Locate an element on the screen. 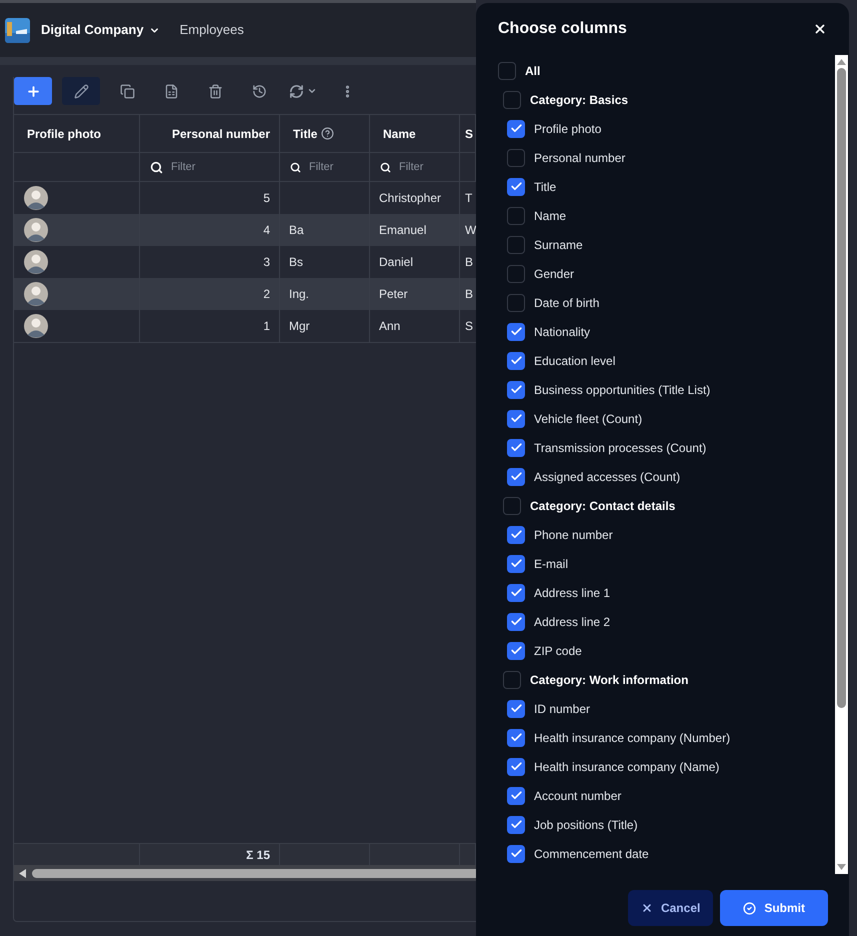 The width and height of the screenshot is (857, 936). checkbox-row: Health insurance company (Number) is located at coordinates (666, 737).